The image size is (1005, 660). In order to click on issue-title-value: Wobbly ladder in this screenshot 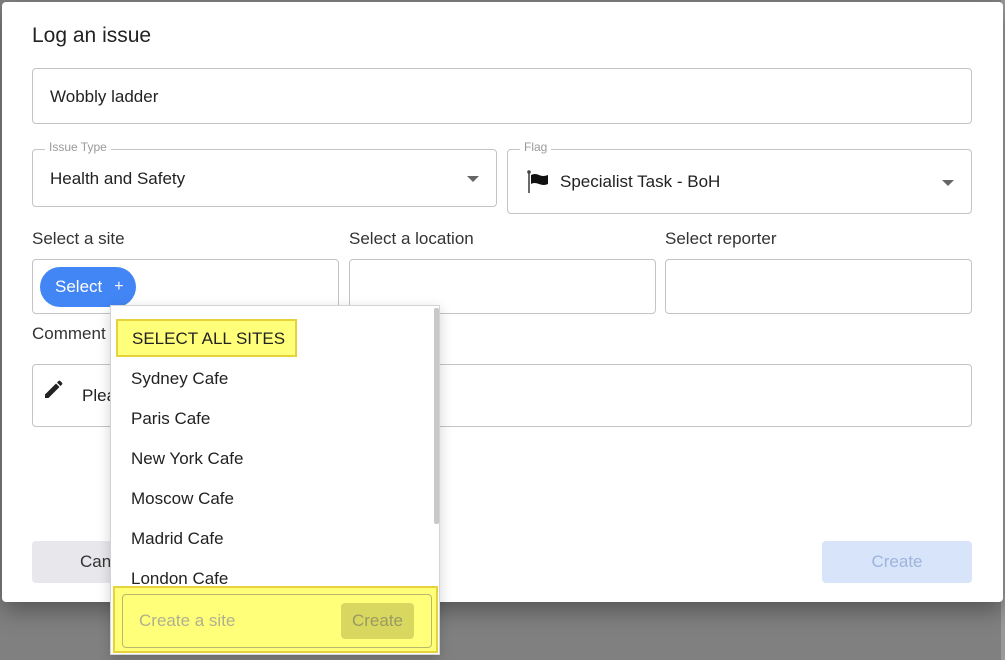, I will do `click(104, 96)`.